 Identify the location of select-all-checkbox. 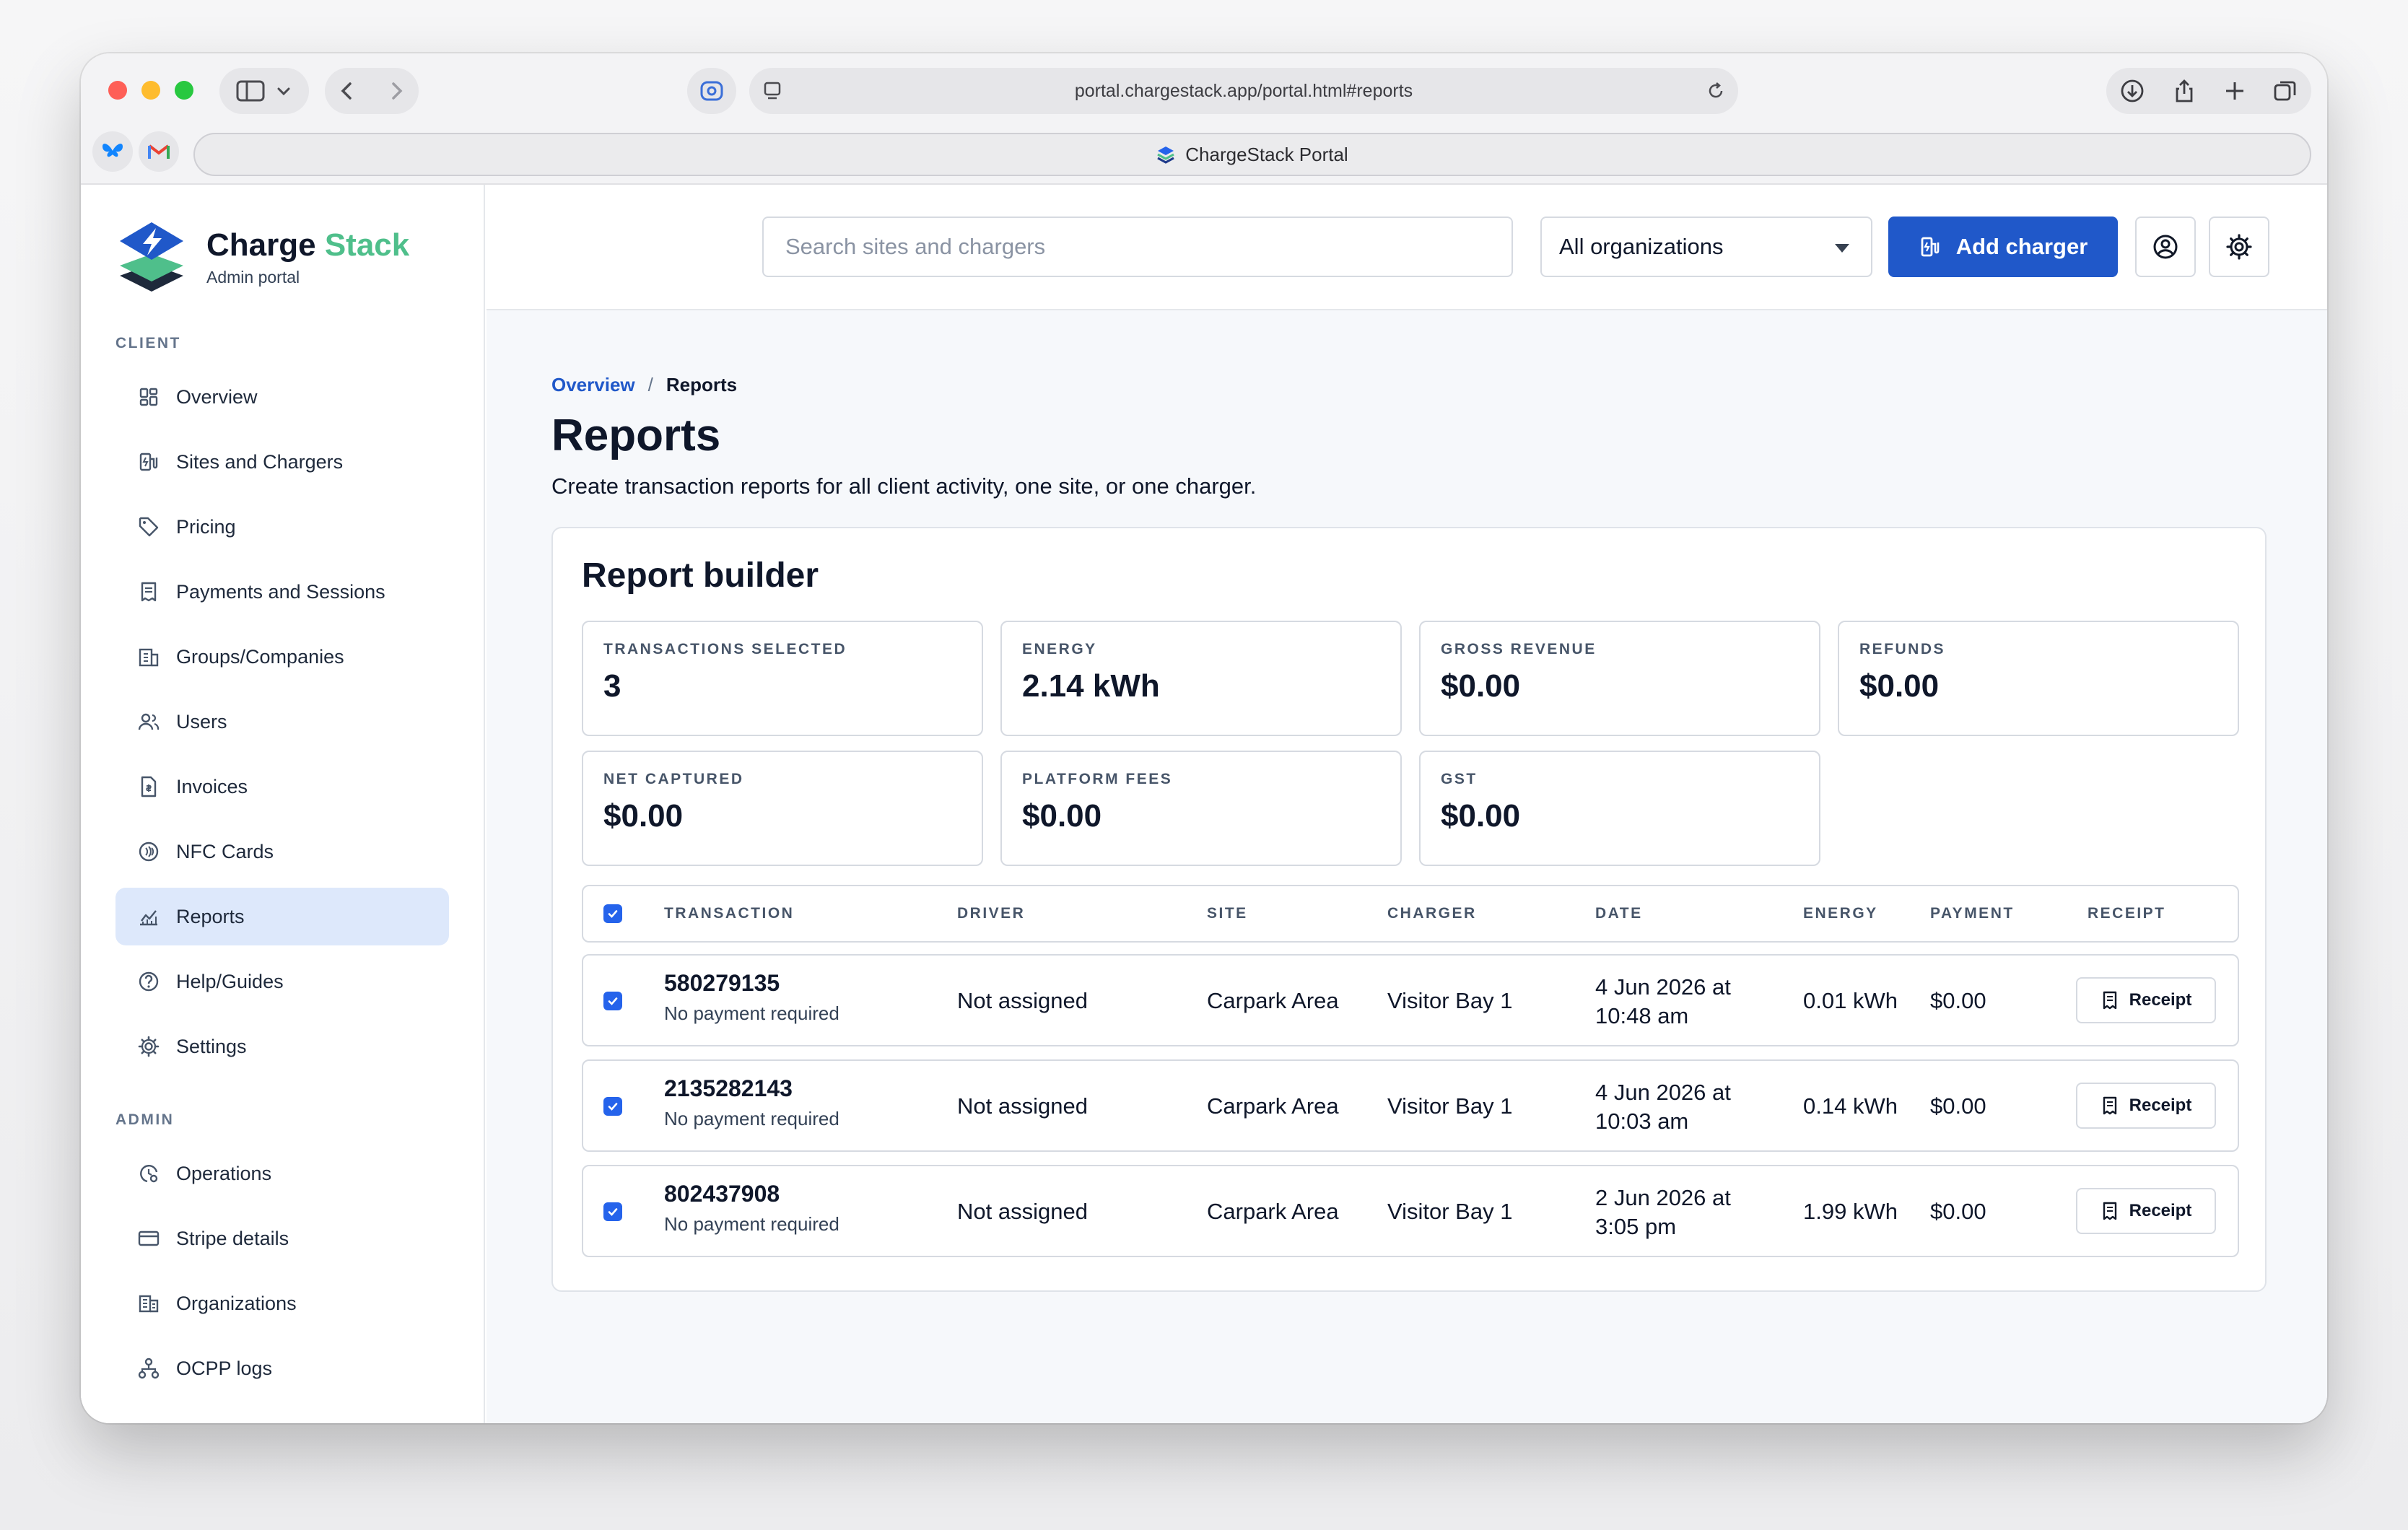
(612, 913).